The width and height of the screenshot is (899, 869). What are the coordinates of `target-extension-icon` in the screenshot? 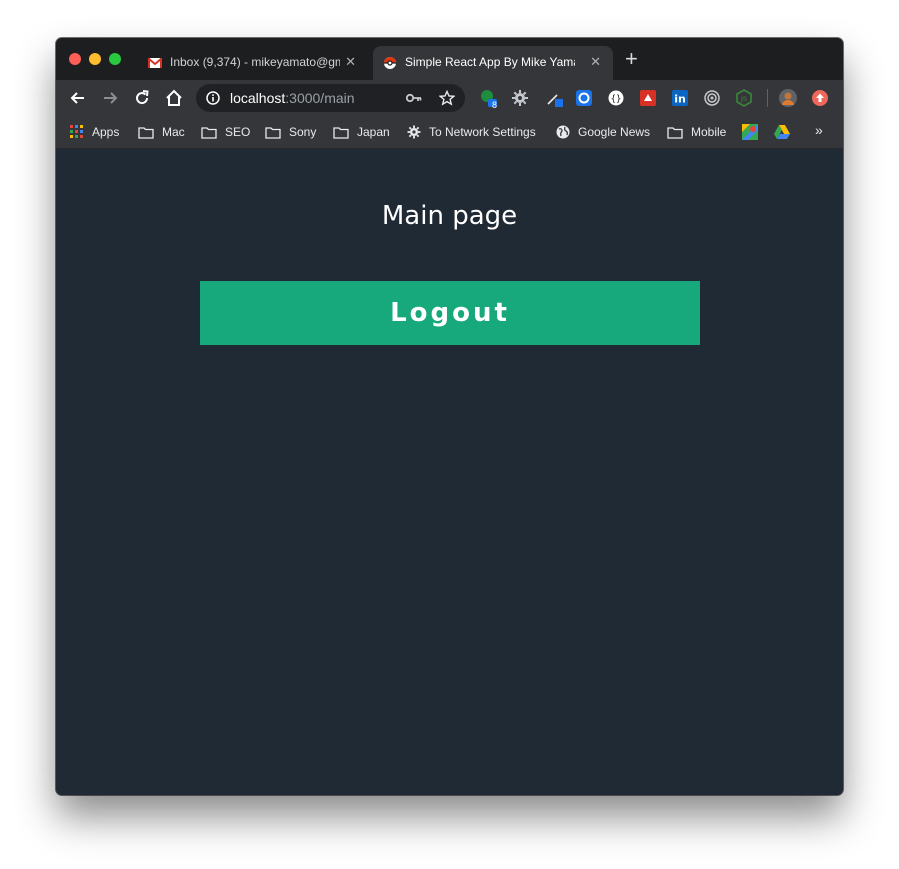 It's located at (712, 98).